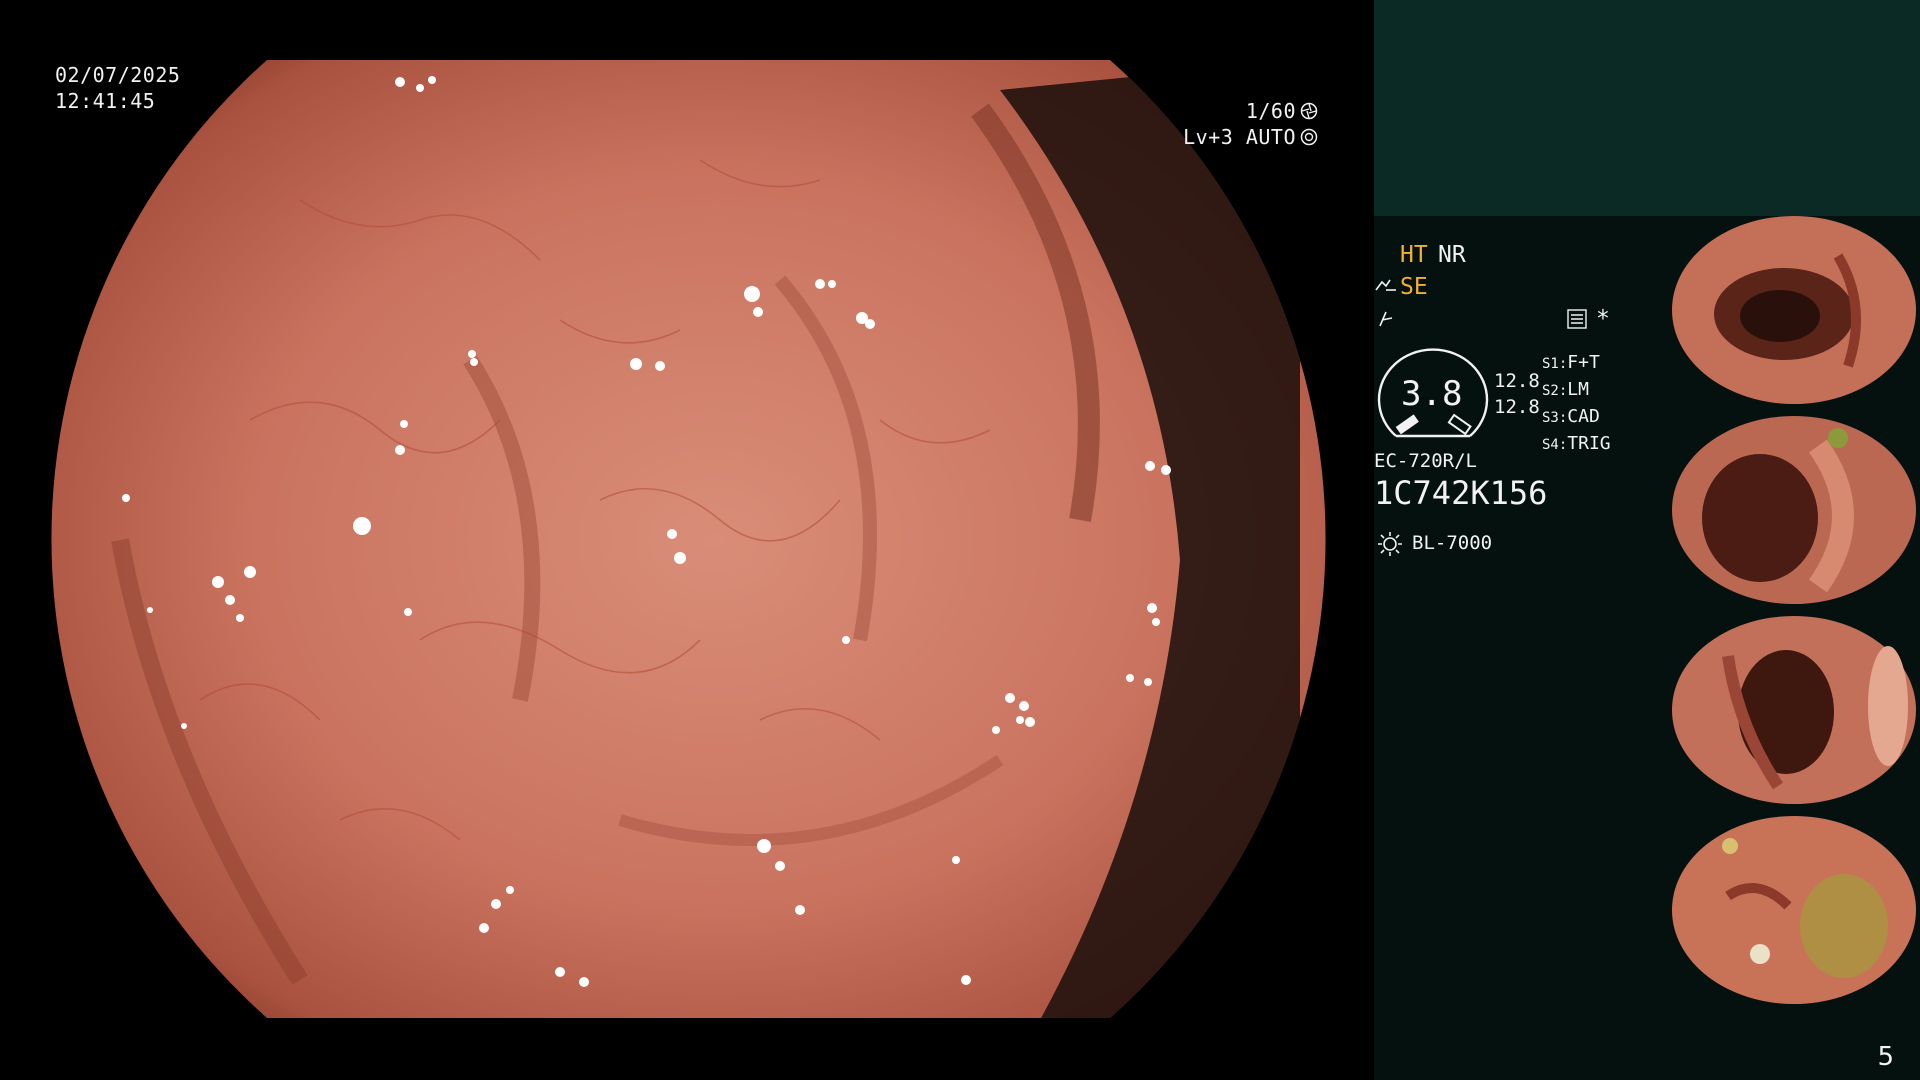  Describe the element at coordinates (1603, 319) in the screenshot. I see `asterisk-indicator: *` at that location.